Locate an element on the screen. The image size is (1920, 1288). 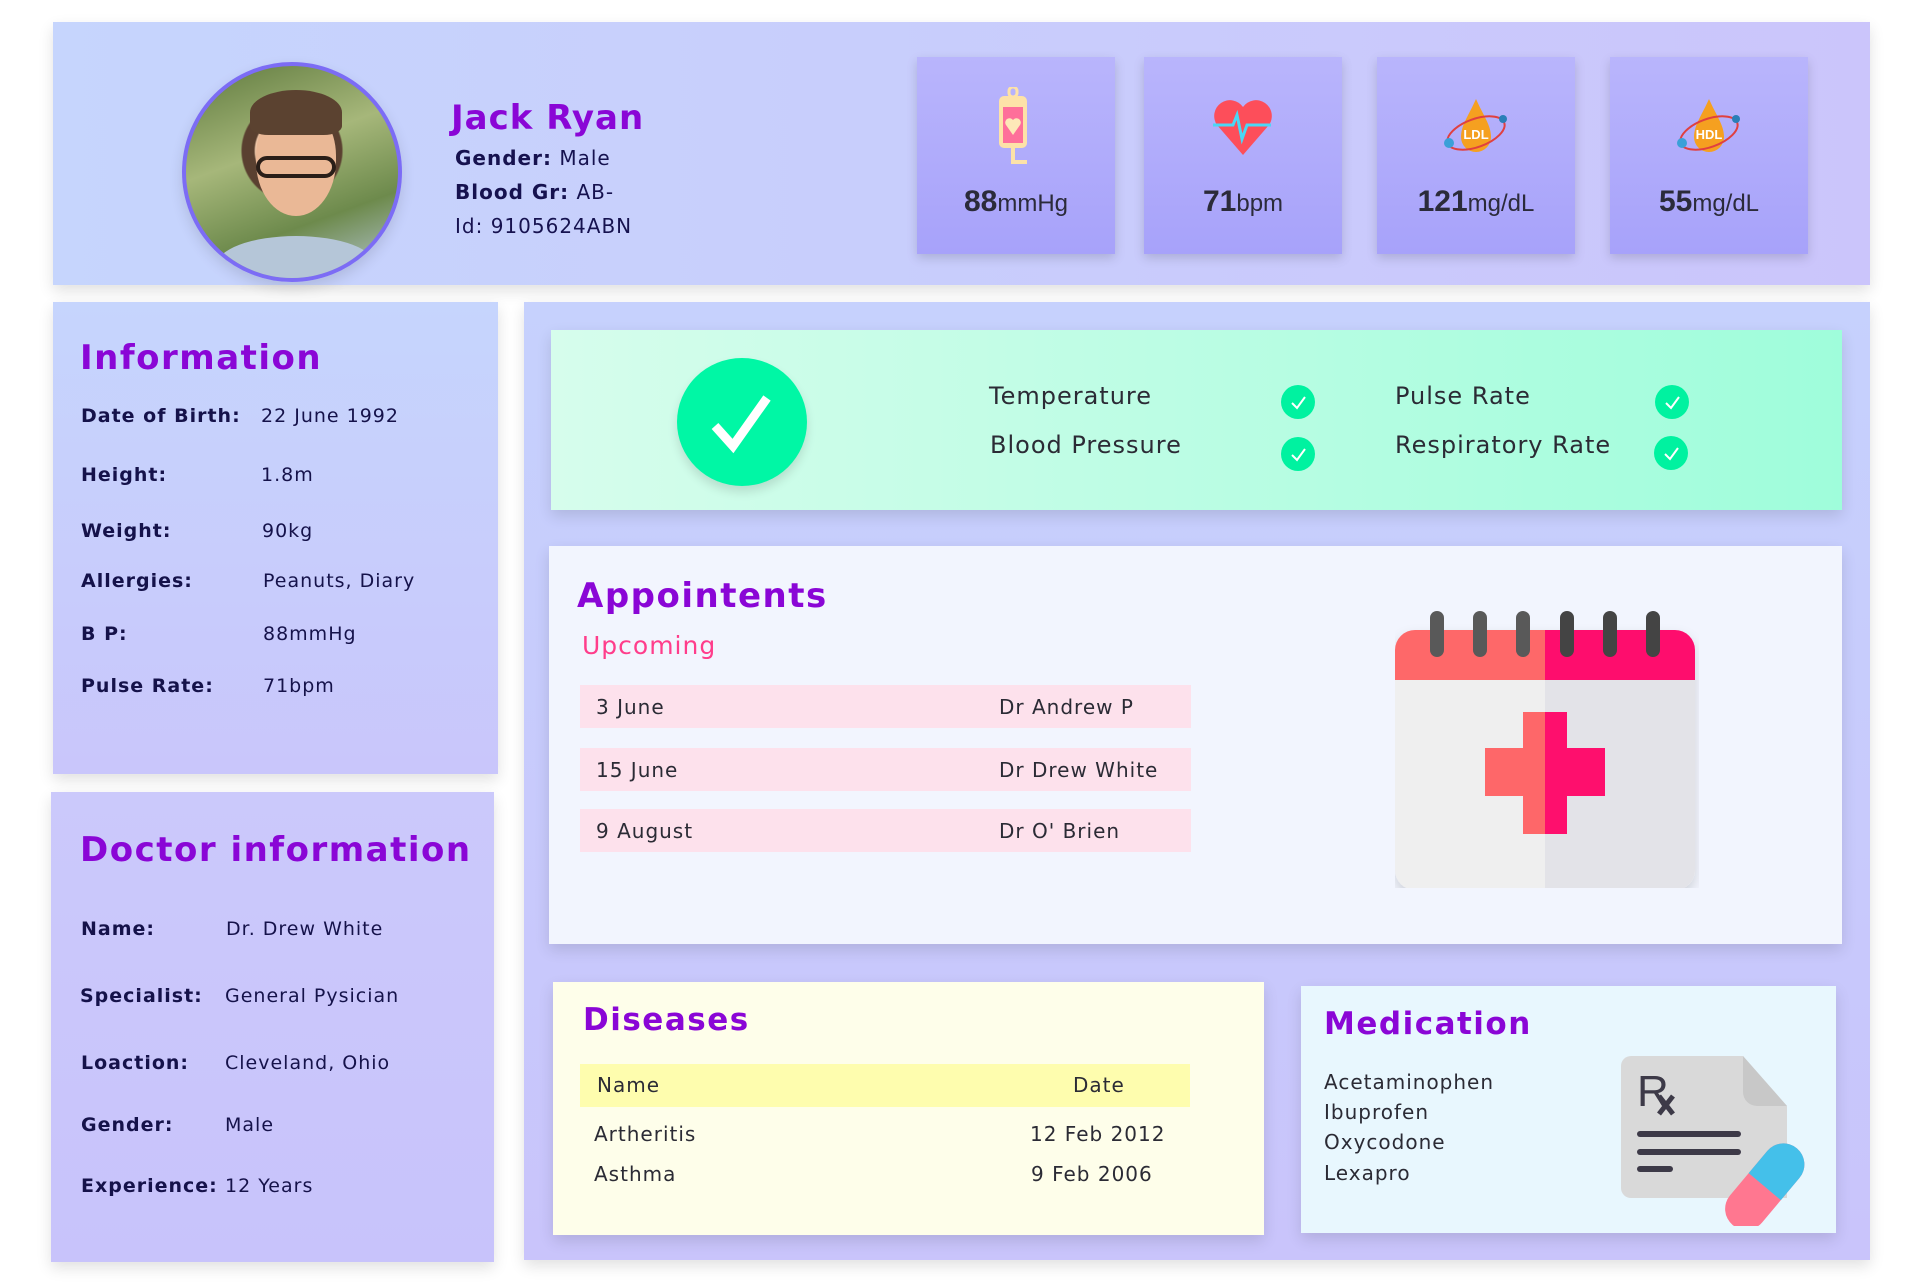
vital-card-ldl: LDL 121mg/dL is located at coordinates (1476, 155).